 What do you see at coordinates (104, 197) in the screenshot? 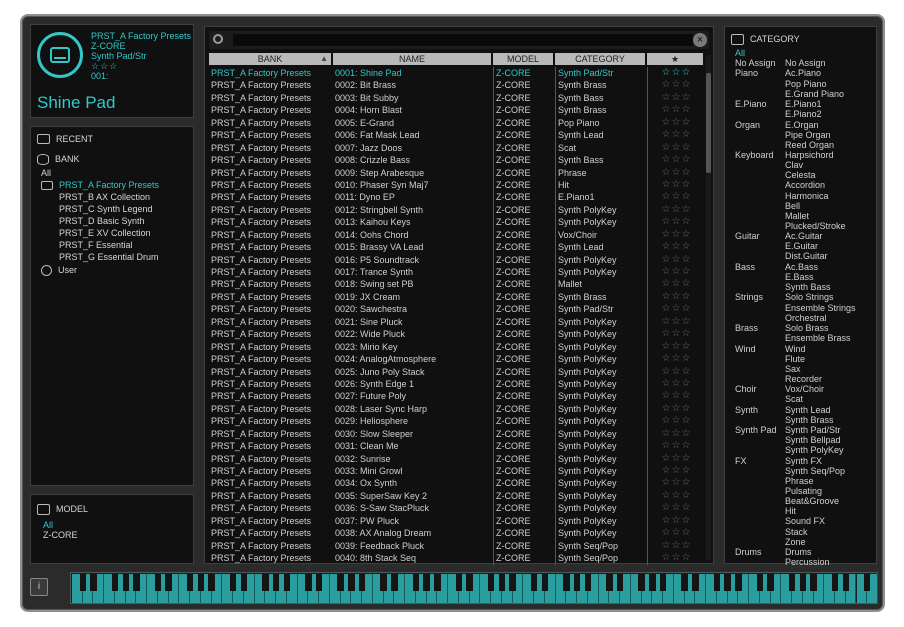
I see `bank-item: PRST_B AX Collection` at bounding box center [104, 197].